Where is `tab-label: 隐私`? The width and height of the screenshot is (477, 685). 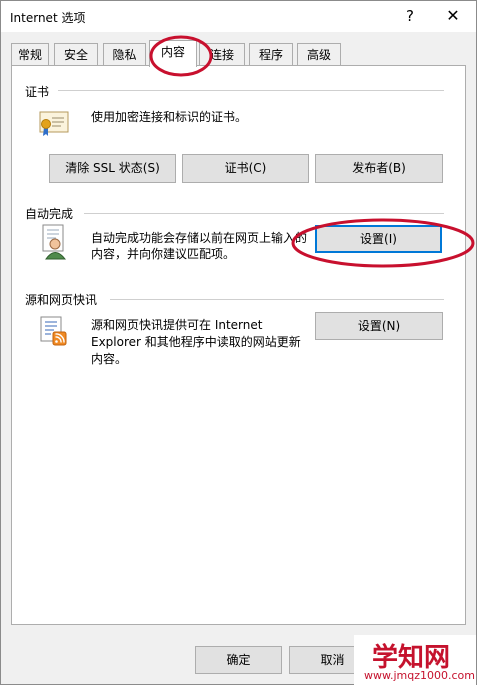 tab-label: 隐私 is located at coordinates (124, 55).